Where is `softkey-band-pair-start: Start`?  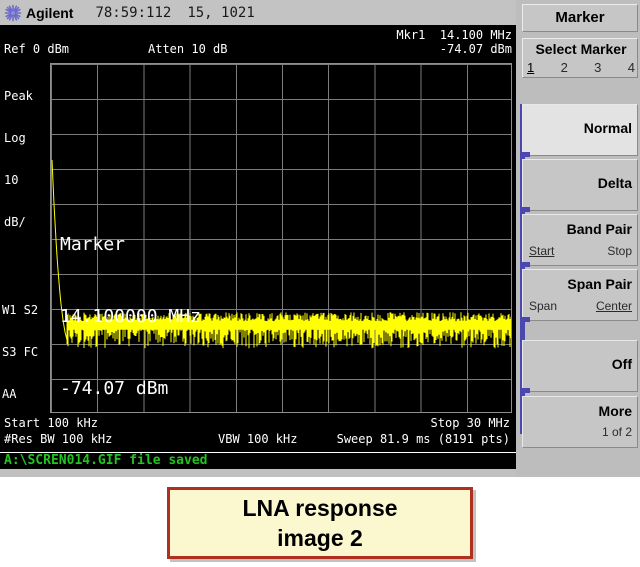 softkey-band-pair-start: Start is located at coordinates (541, 251).